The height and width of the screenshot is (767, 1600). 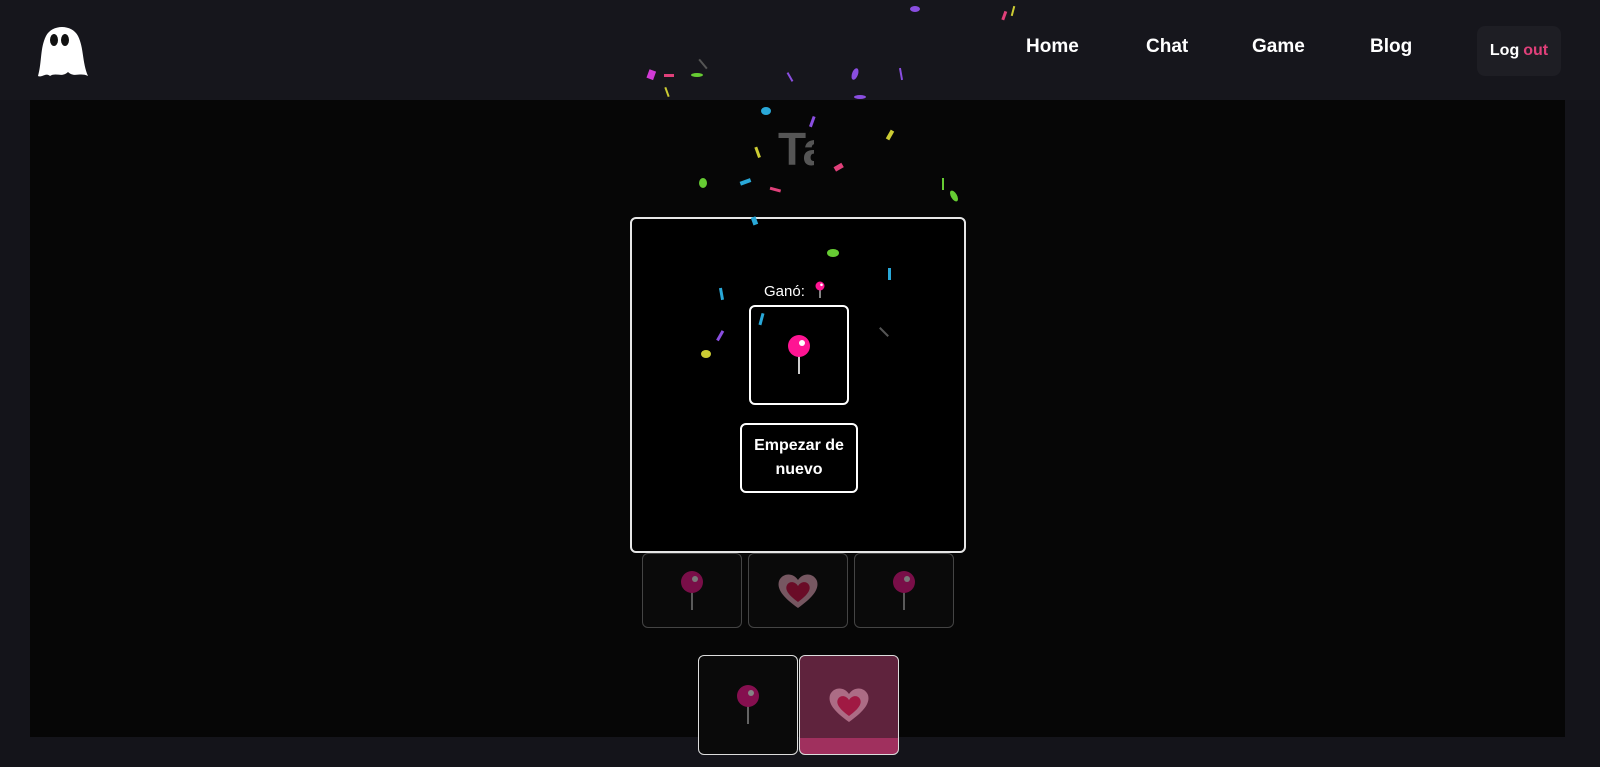 I want to click on board-card-heart, so click(x=798, y=590).